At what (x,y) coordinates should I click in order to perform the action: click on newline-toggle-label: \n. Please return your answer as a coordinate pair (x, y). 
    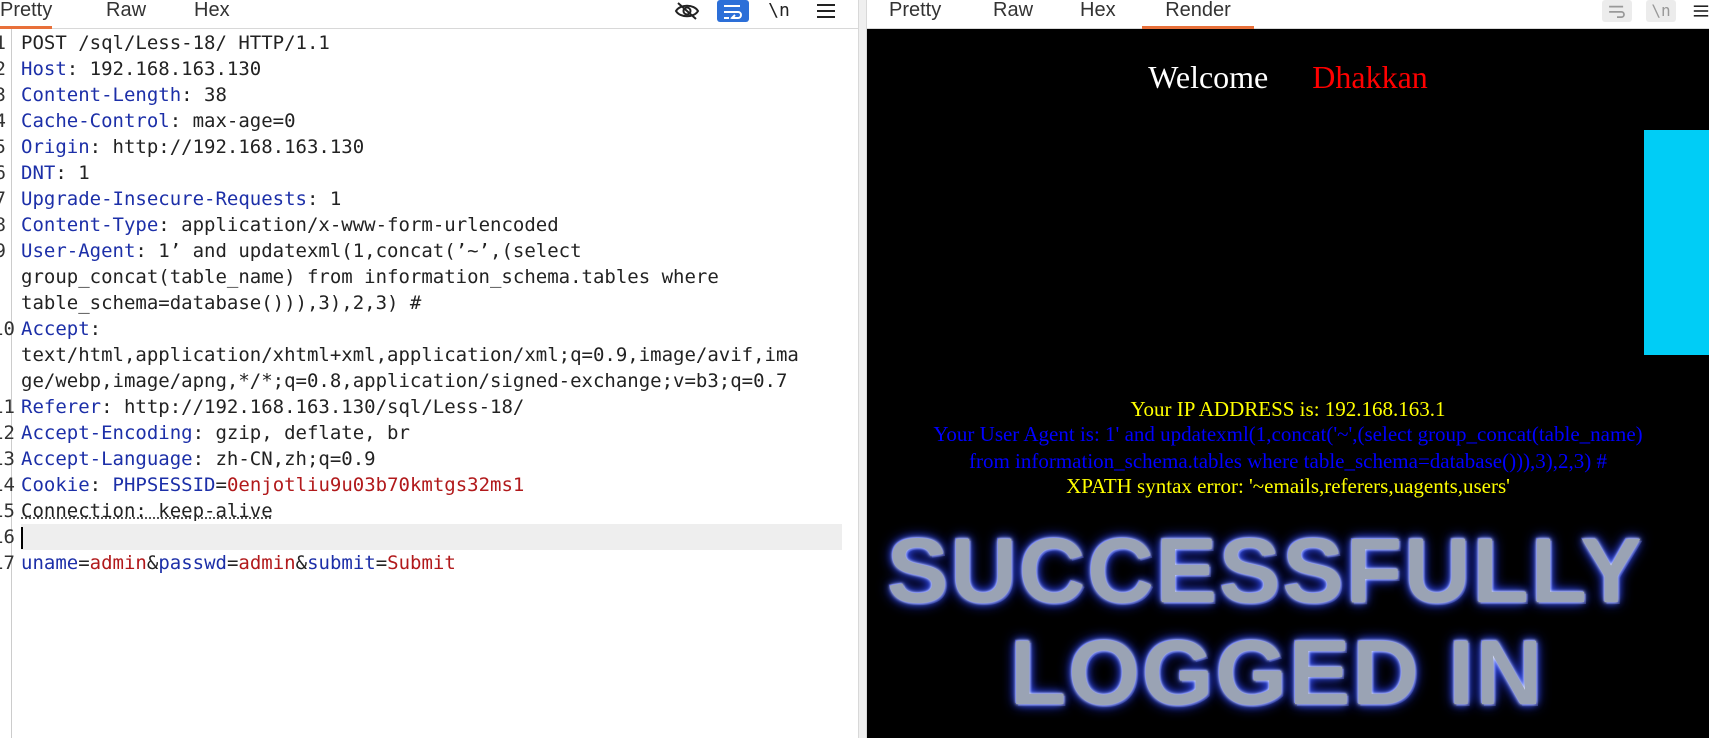
    Looking at the image, I should click on (1661, 10).